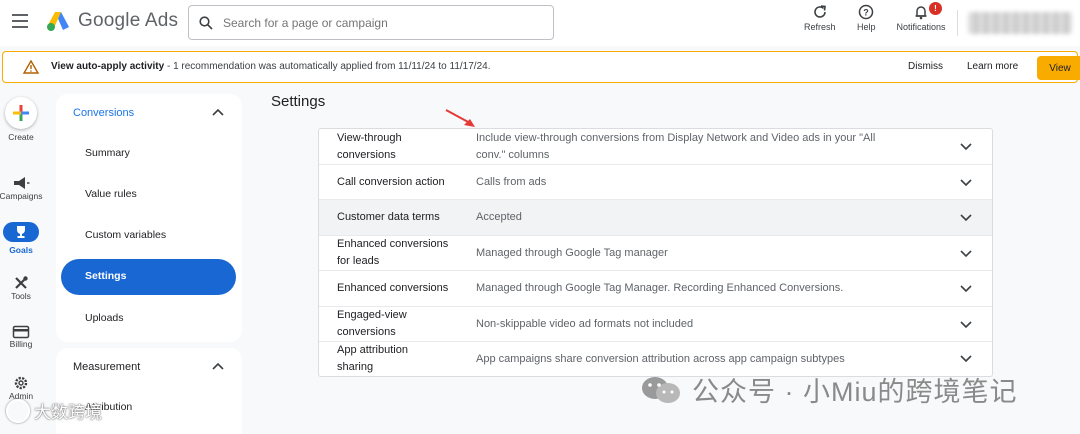 Image resolution: width=1080 pixels, height=434 pixels. What do you see at coordinates (820, 11) in the screenshot?
I see `refresh-icon` at bounding box center [820, 11].